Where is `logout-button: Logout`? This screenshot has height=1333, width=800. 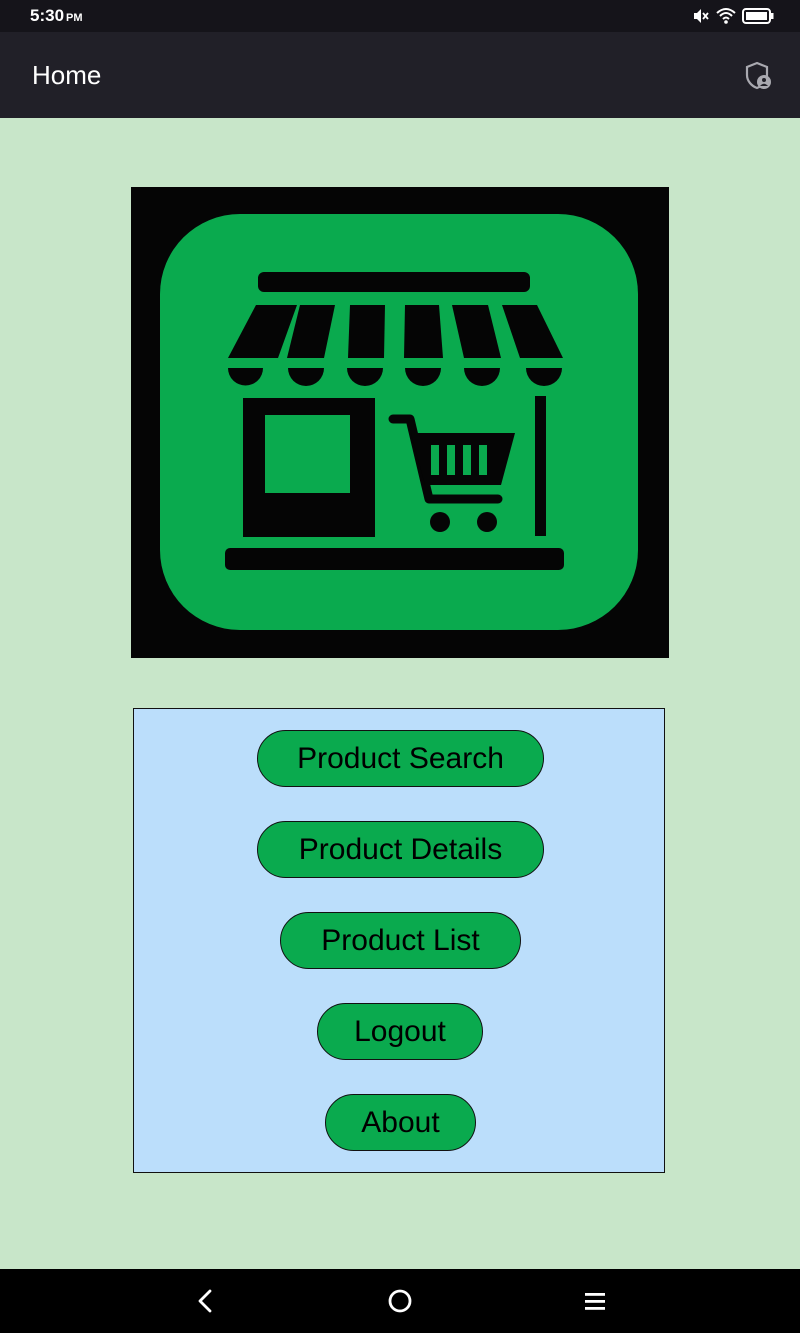 logout-button: Logout is located at coordinates (400, 1031).